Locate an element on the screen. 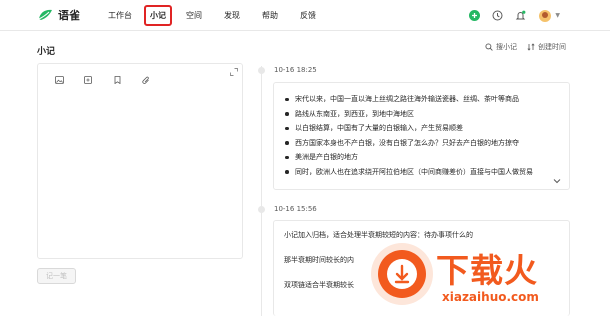 This screenshot has height=316, width=610. note-time: 10-16 15:56 is located at coordinates (295, 209).